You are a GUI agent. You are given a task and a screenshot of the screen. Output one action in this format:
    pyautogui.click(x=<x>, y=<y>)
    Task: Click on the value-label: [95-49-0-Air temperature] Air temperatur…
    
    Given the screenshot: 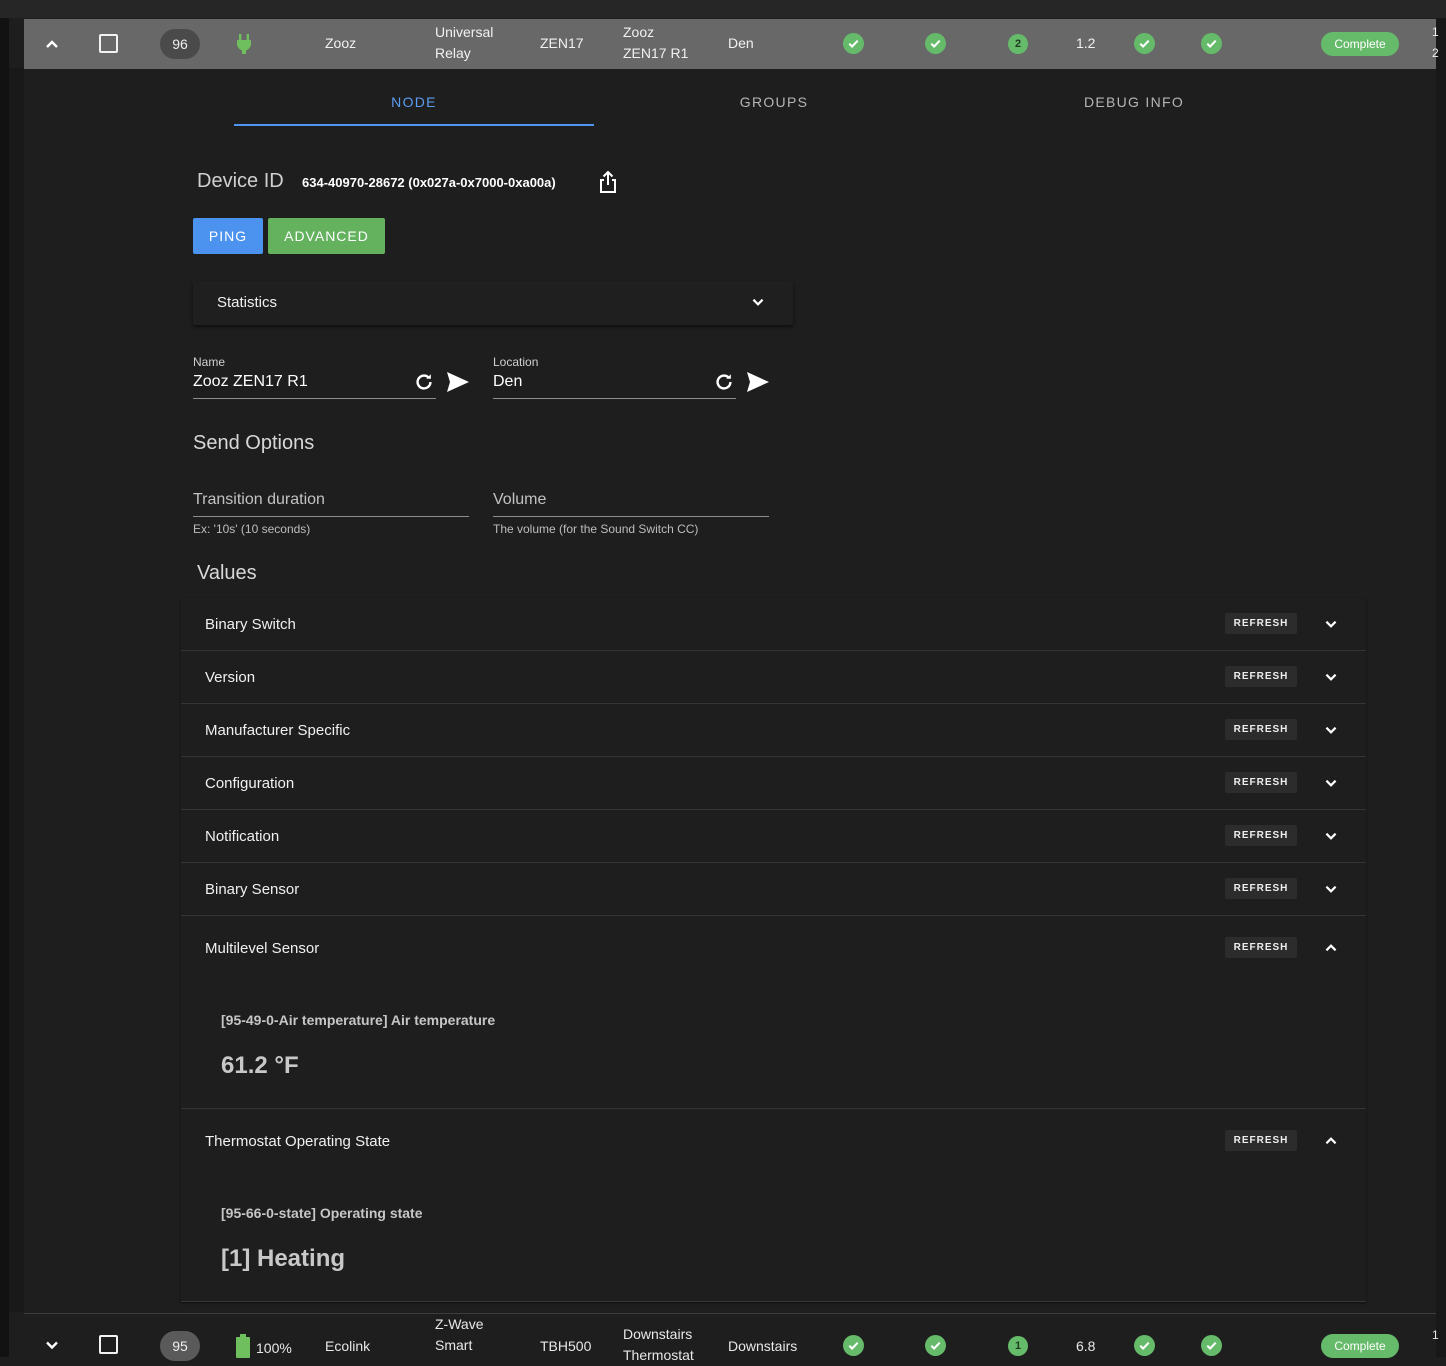 What is the action you would take?
    pyautogui.click(x=358, y=1020)
    